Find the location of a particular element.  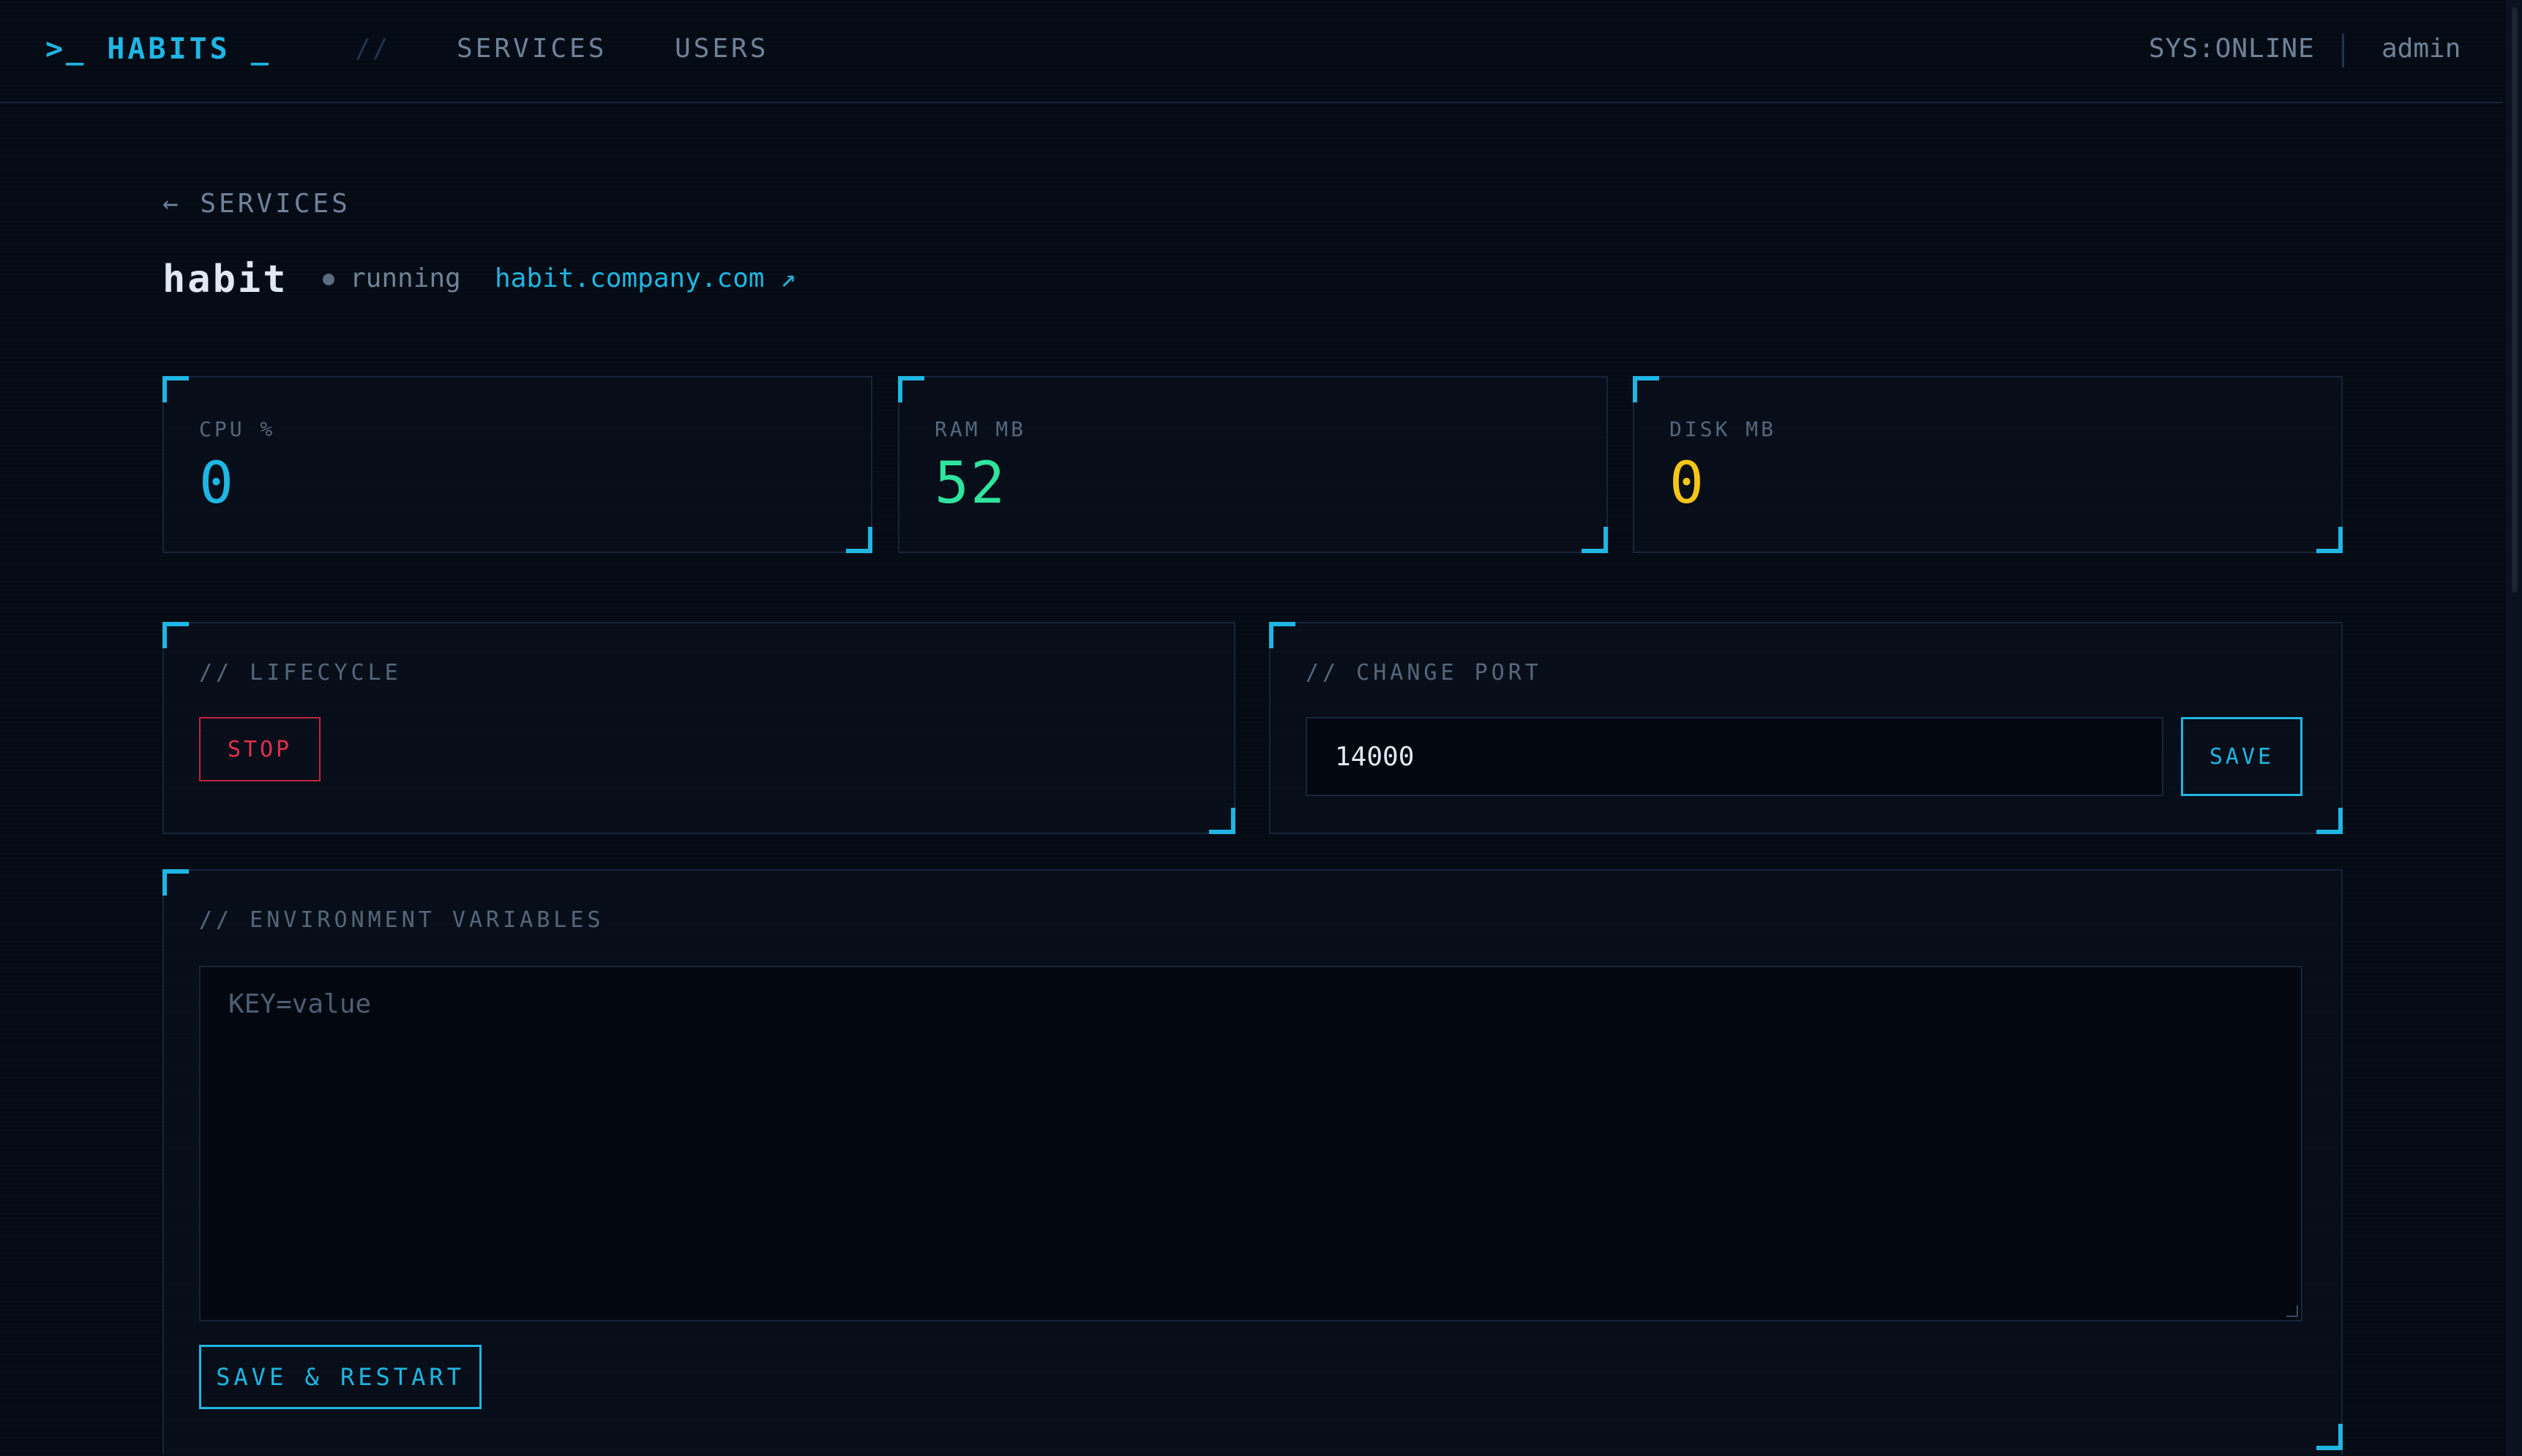

save-port-button: SAVE is located at coordinates (2241, 756).